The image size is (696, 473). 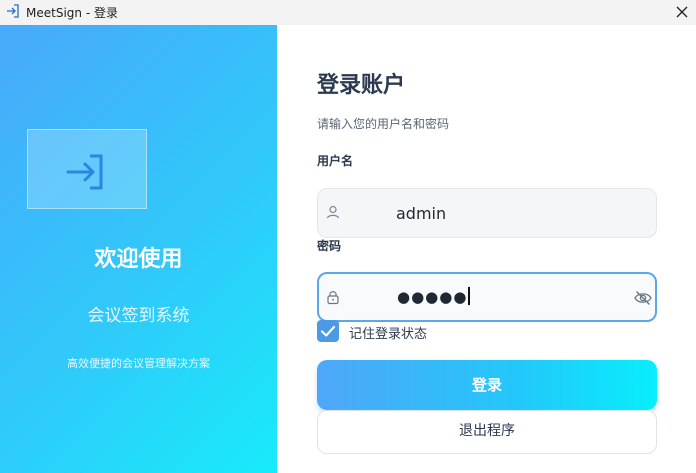 What do you see at coordinates (348, 12) in the screenshot?
I see `title-bar: MeetSign - 登录` at bounding box center [348, 12].